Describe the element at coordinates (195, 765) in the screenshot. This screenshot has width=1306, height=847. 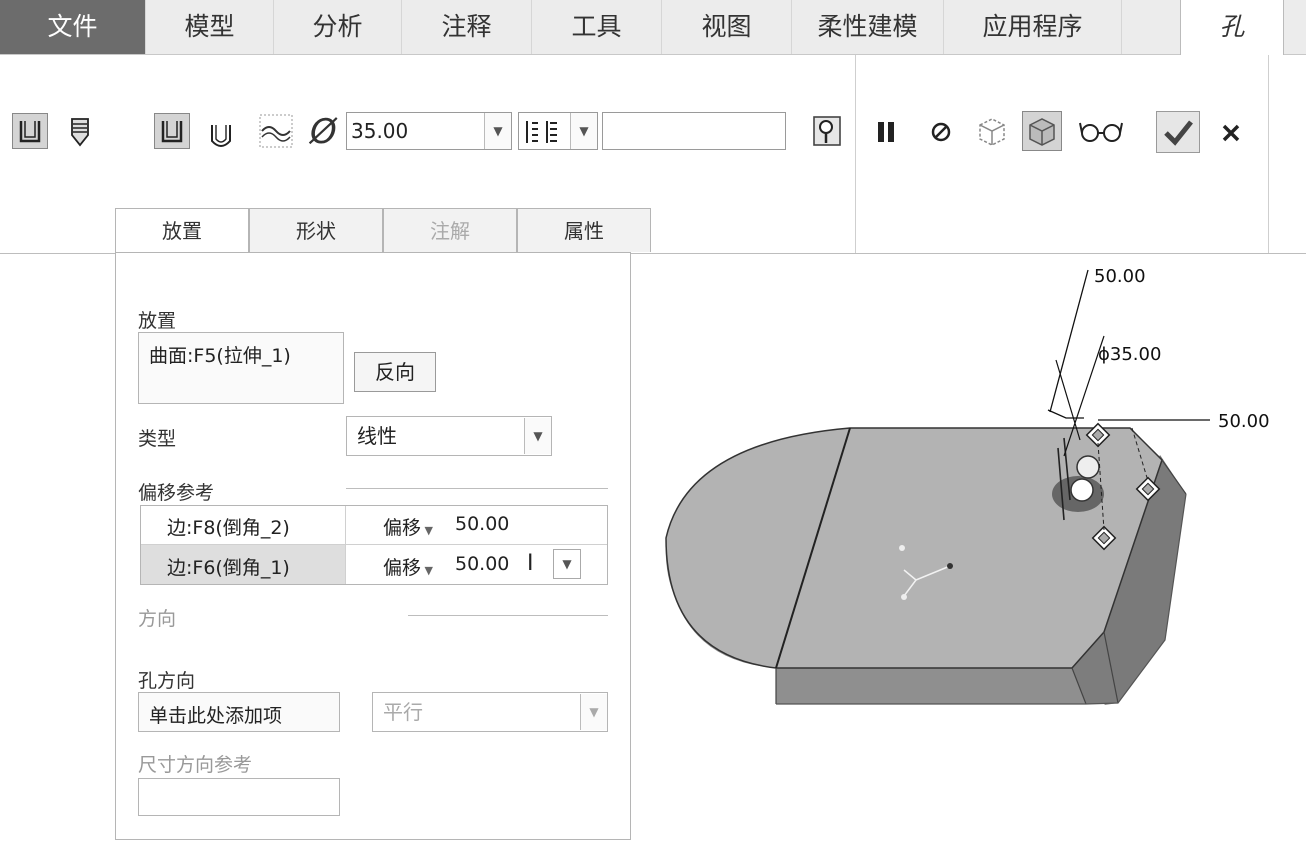
I see `dimension-direction-ref-label: 尺寸方向参考` at that location.